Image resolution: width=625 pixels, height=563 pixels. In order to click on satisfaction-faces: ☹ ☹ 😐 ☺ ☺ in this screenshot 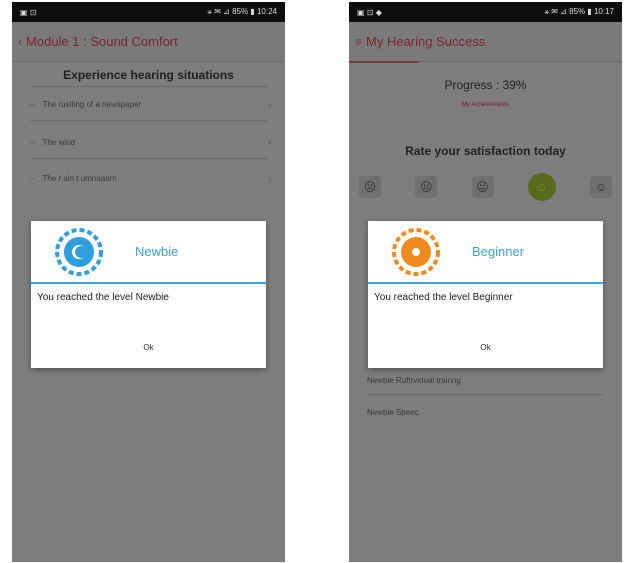, I will do `click(485, 187)`.